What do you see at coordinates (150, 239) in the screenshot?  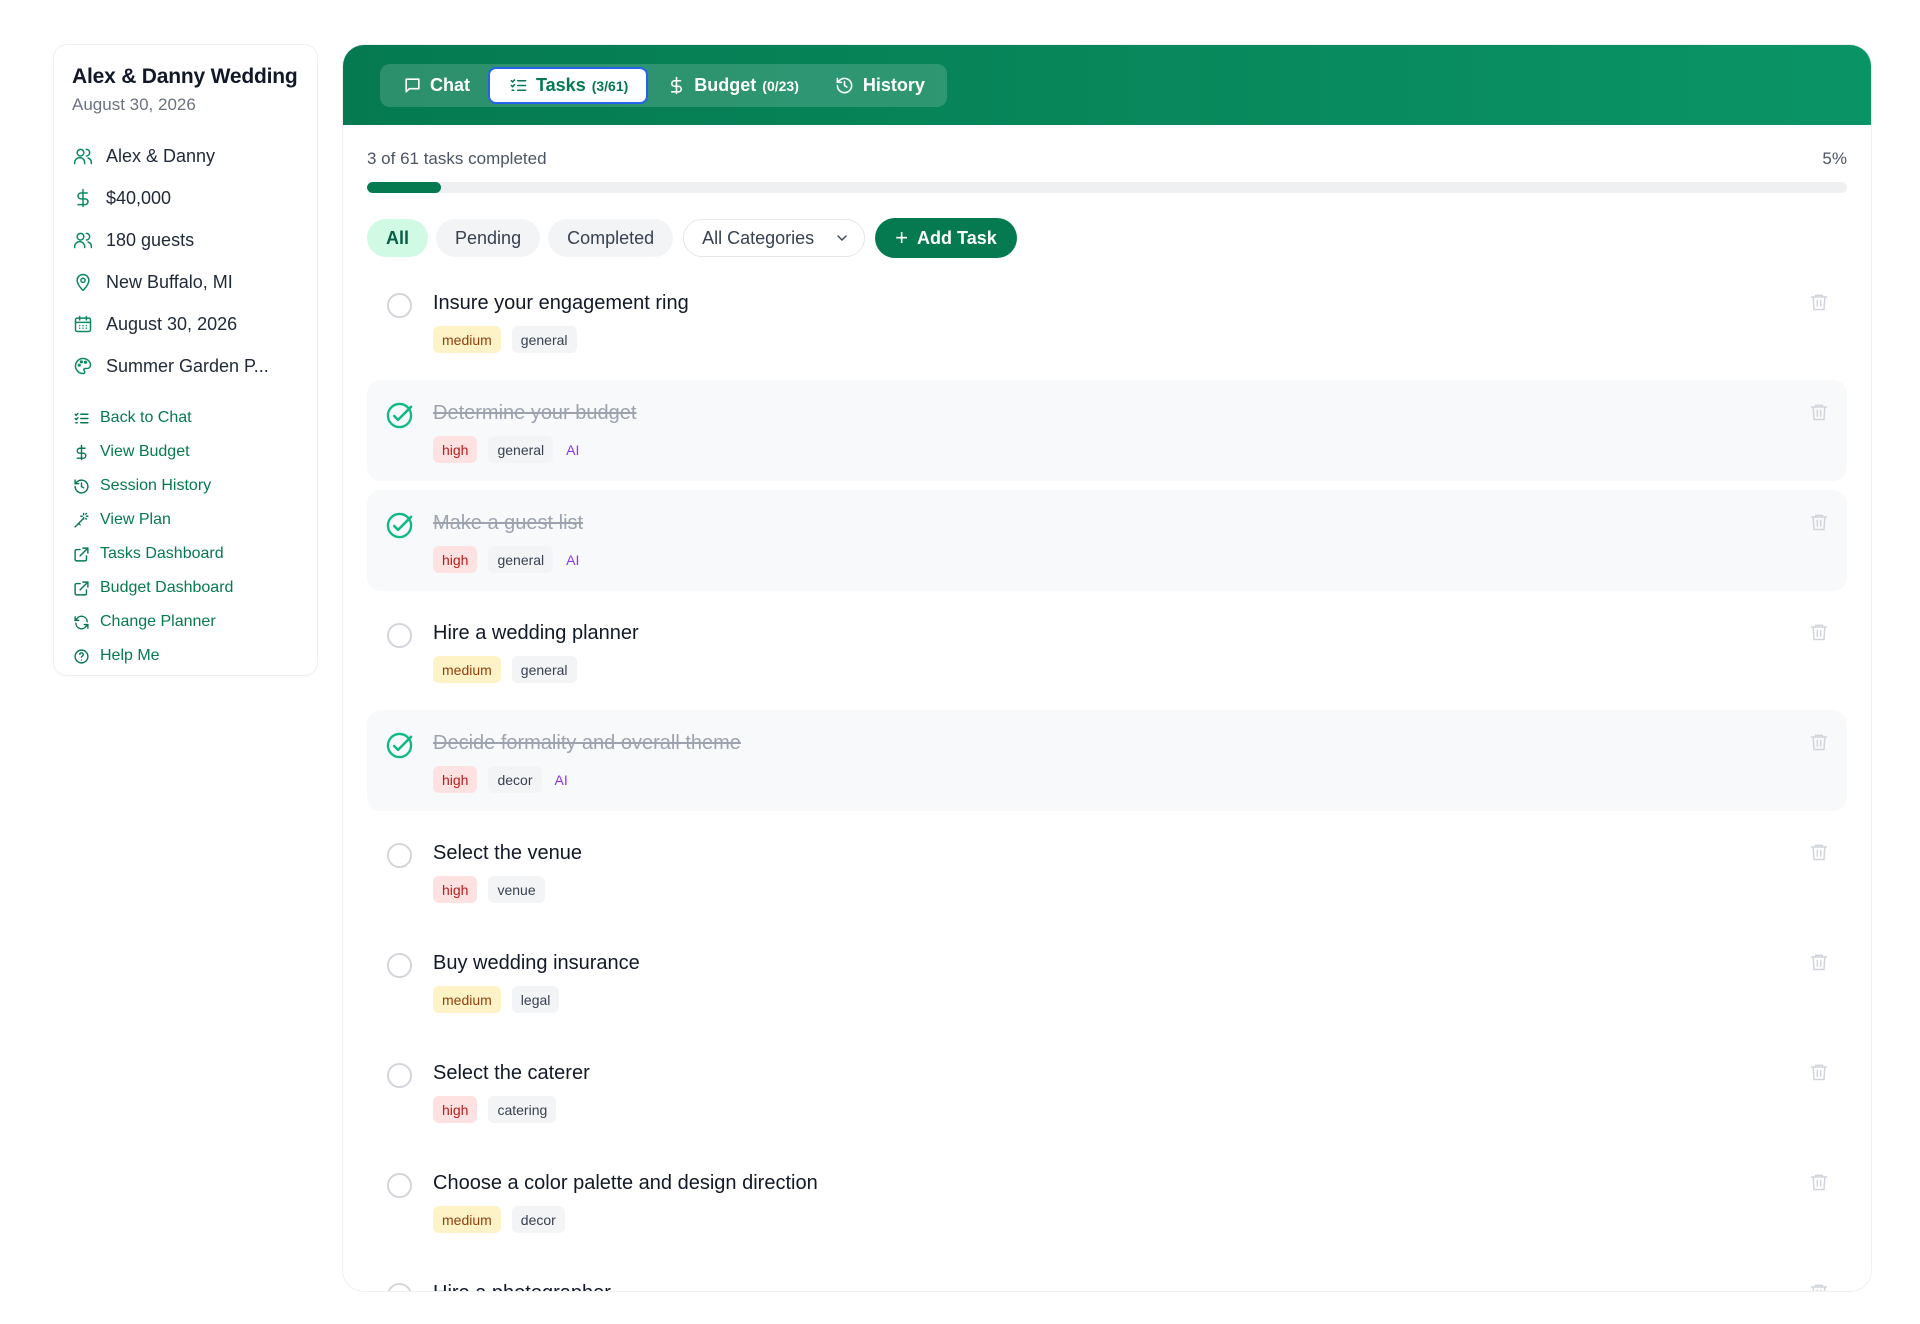 I see `fact-text: 180 guests` at bounding box center [150, 239].